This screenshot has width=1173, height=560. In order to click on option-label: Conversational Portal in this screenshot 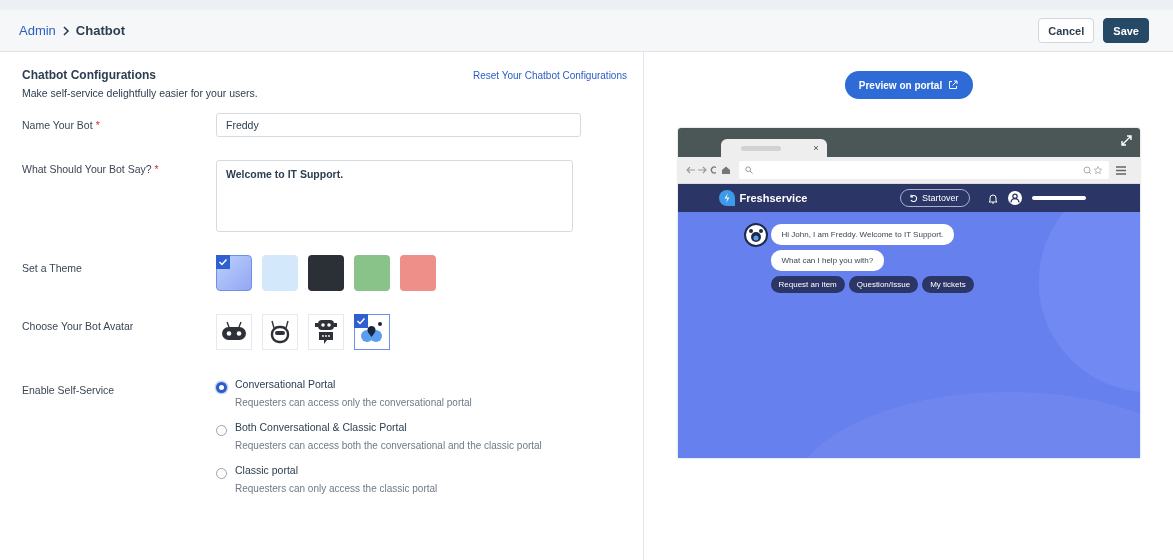, I will do `click(286, 384)`.